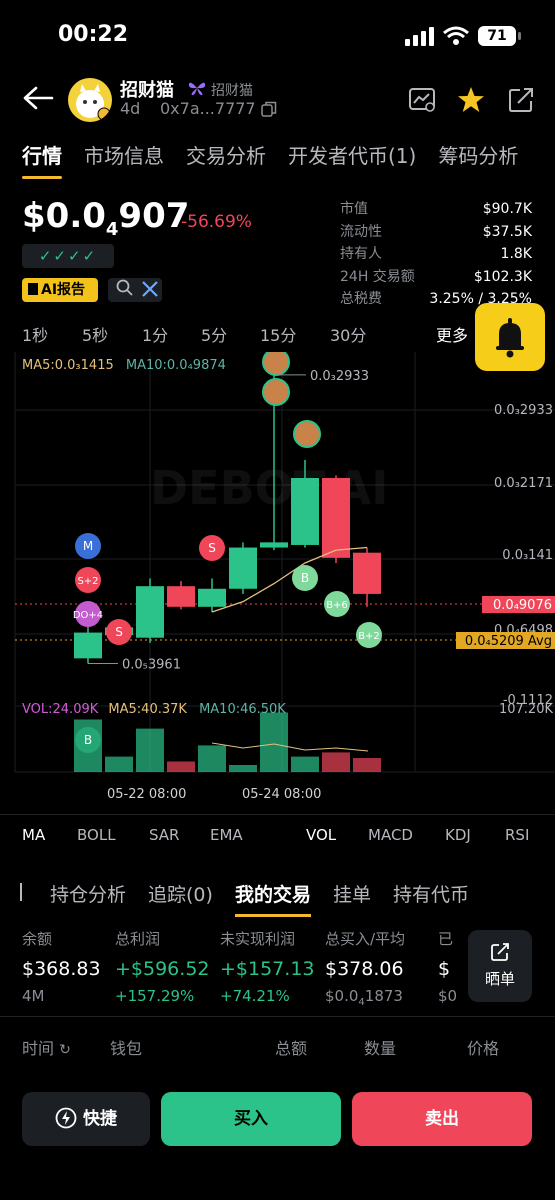 The image size is (555, 1200). Describe the element at coordinates (270, 159) in the screenshot. I see `main-tabs: 行情 市场信息 交易分析 开发者代币(1) 筹码分析` at that location.